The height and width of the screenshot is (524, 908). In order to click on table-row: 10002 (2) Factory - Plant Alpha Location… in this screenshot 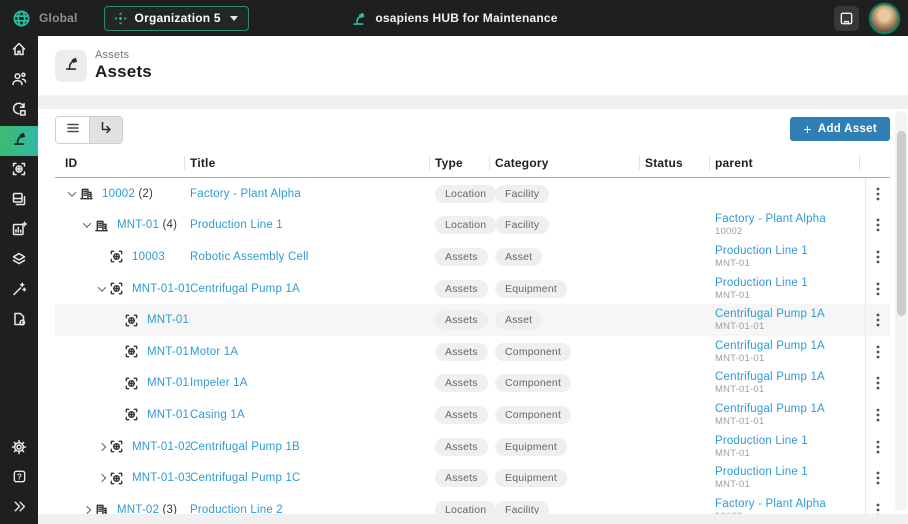, I will do `click(472, 194)`.